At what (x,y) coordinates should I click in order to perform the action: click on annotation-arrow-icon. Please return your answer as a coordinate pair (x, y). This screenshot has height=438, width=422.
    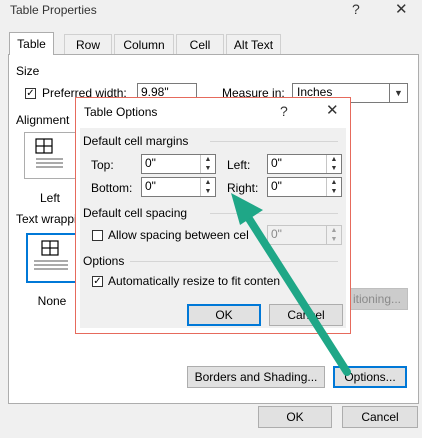
    Looking at the image, I should click on (291, 284).